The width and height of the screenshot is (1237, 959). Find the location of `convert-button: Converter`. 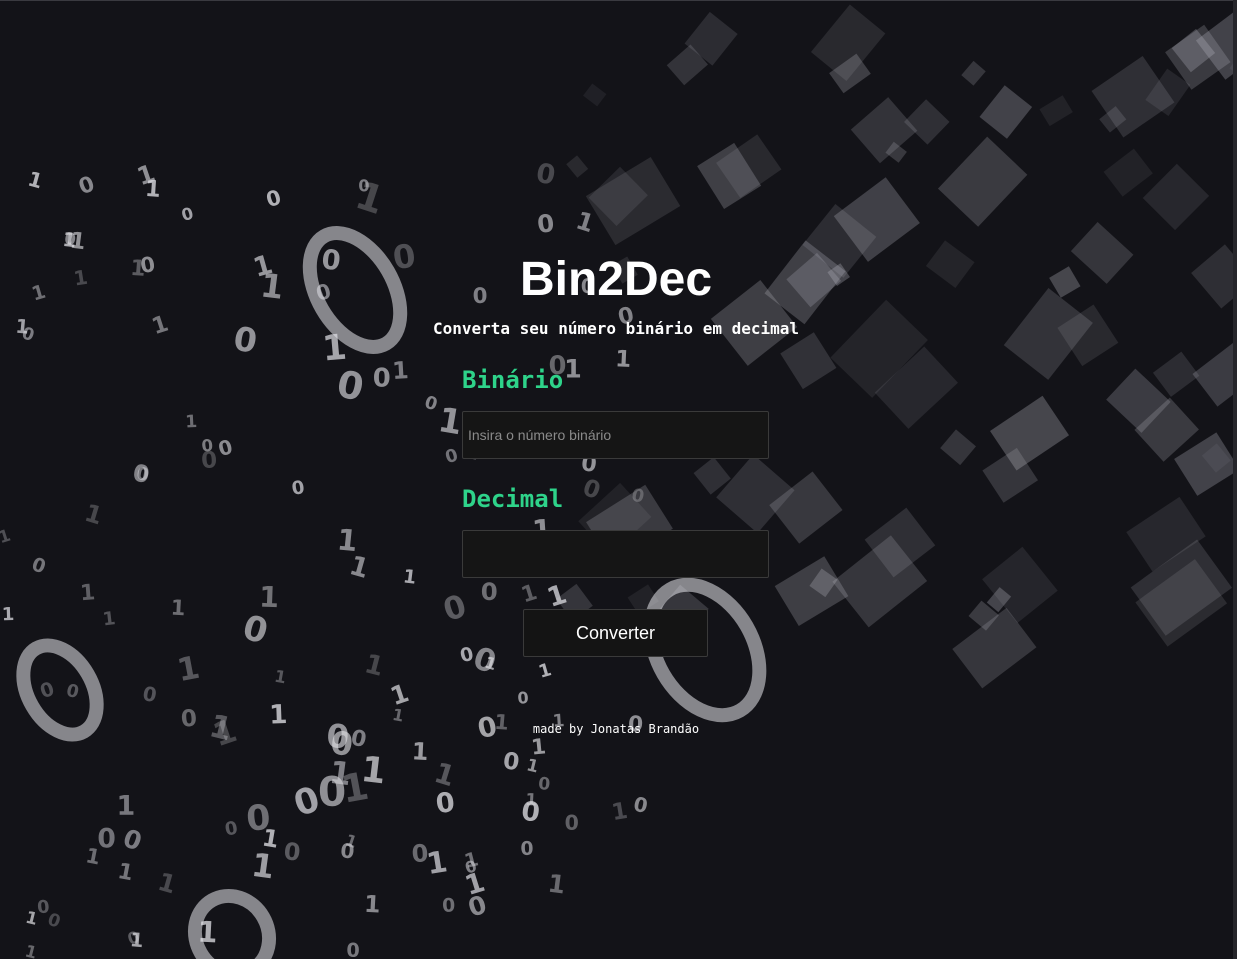

convert-button: Converter is located at coordinates (615, 633).